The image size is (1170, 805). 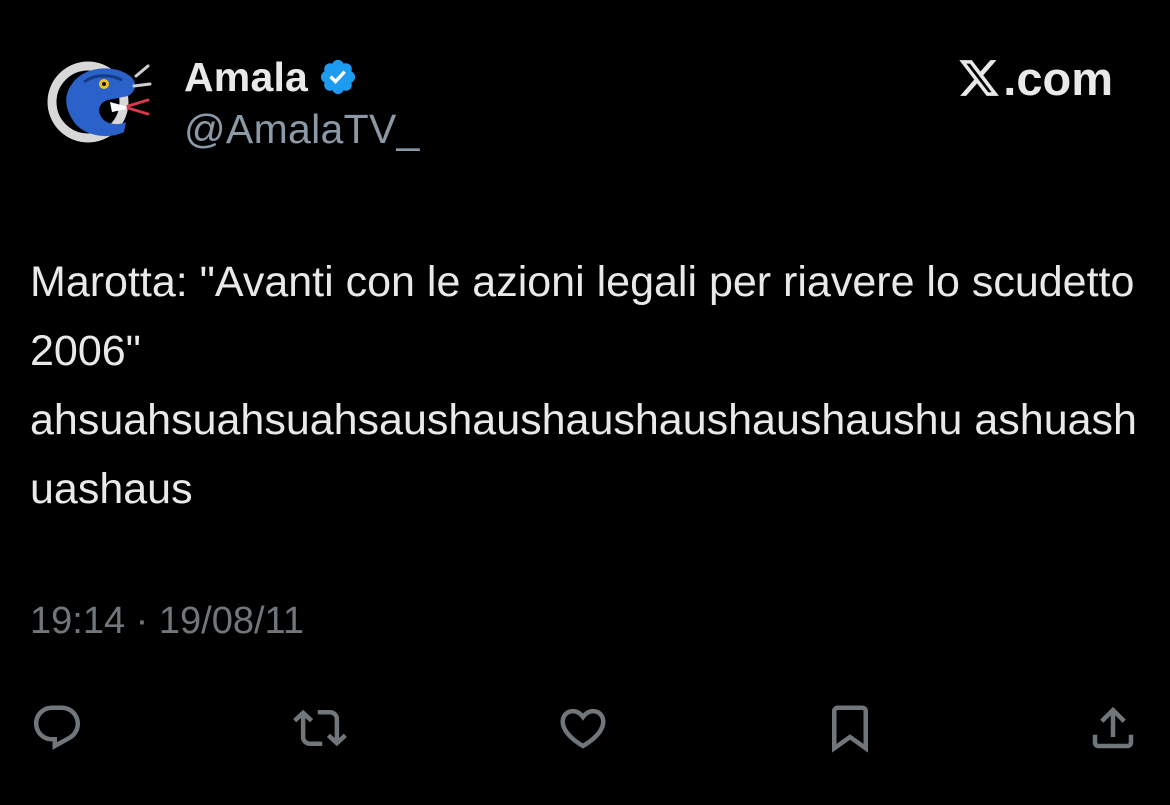 I want to click on brand-watermark: .com, so click(x=1035, y=78).